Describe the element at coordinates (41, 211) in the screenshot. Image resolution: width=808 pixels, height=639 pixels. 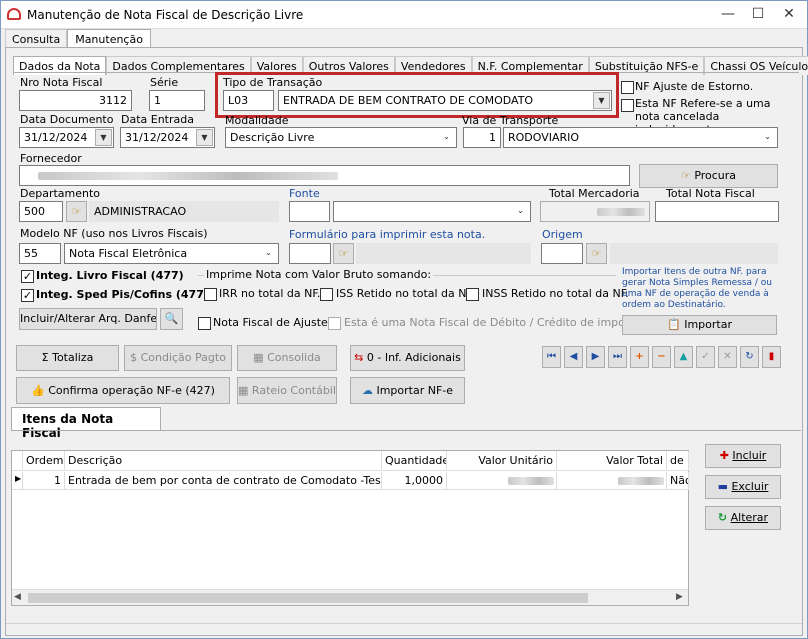
I see `departamento-code-input: 500` at that location.